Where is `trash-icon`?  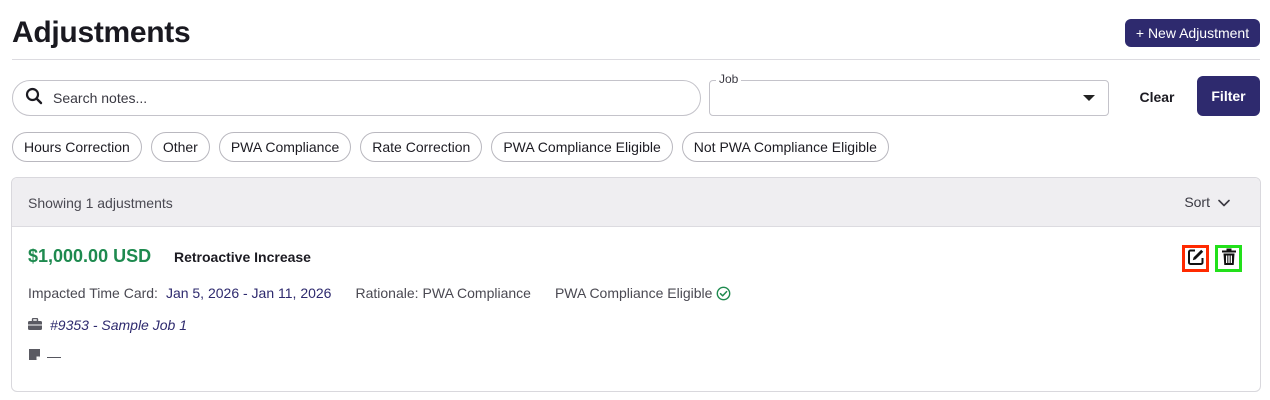 trash-icon is located at coordinates (1229, 258).